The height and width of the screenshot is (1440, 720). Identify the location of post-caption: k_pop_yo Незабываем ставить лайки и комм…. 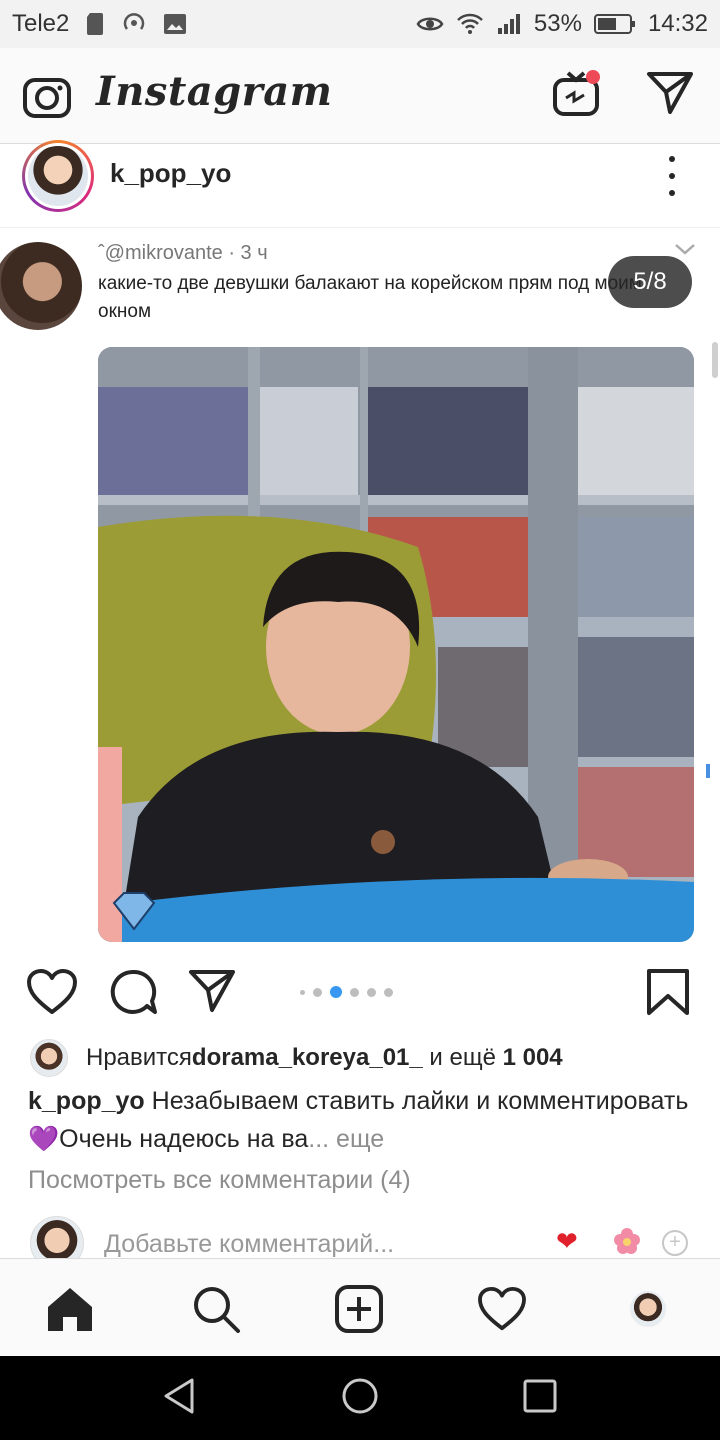
(363, 1120).